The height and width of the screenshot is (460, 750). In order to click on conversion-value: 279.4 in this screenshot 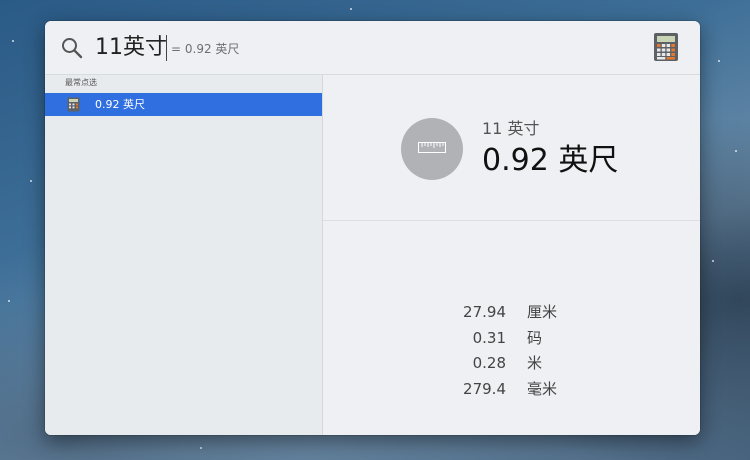, I will do `click(484, 389)`.